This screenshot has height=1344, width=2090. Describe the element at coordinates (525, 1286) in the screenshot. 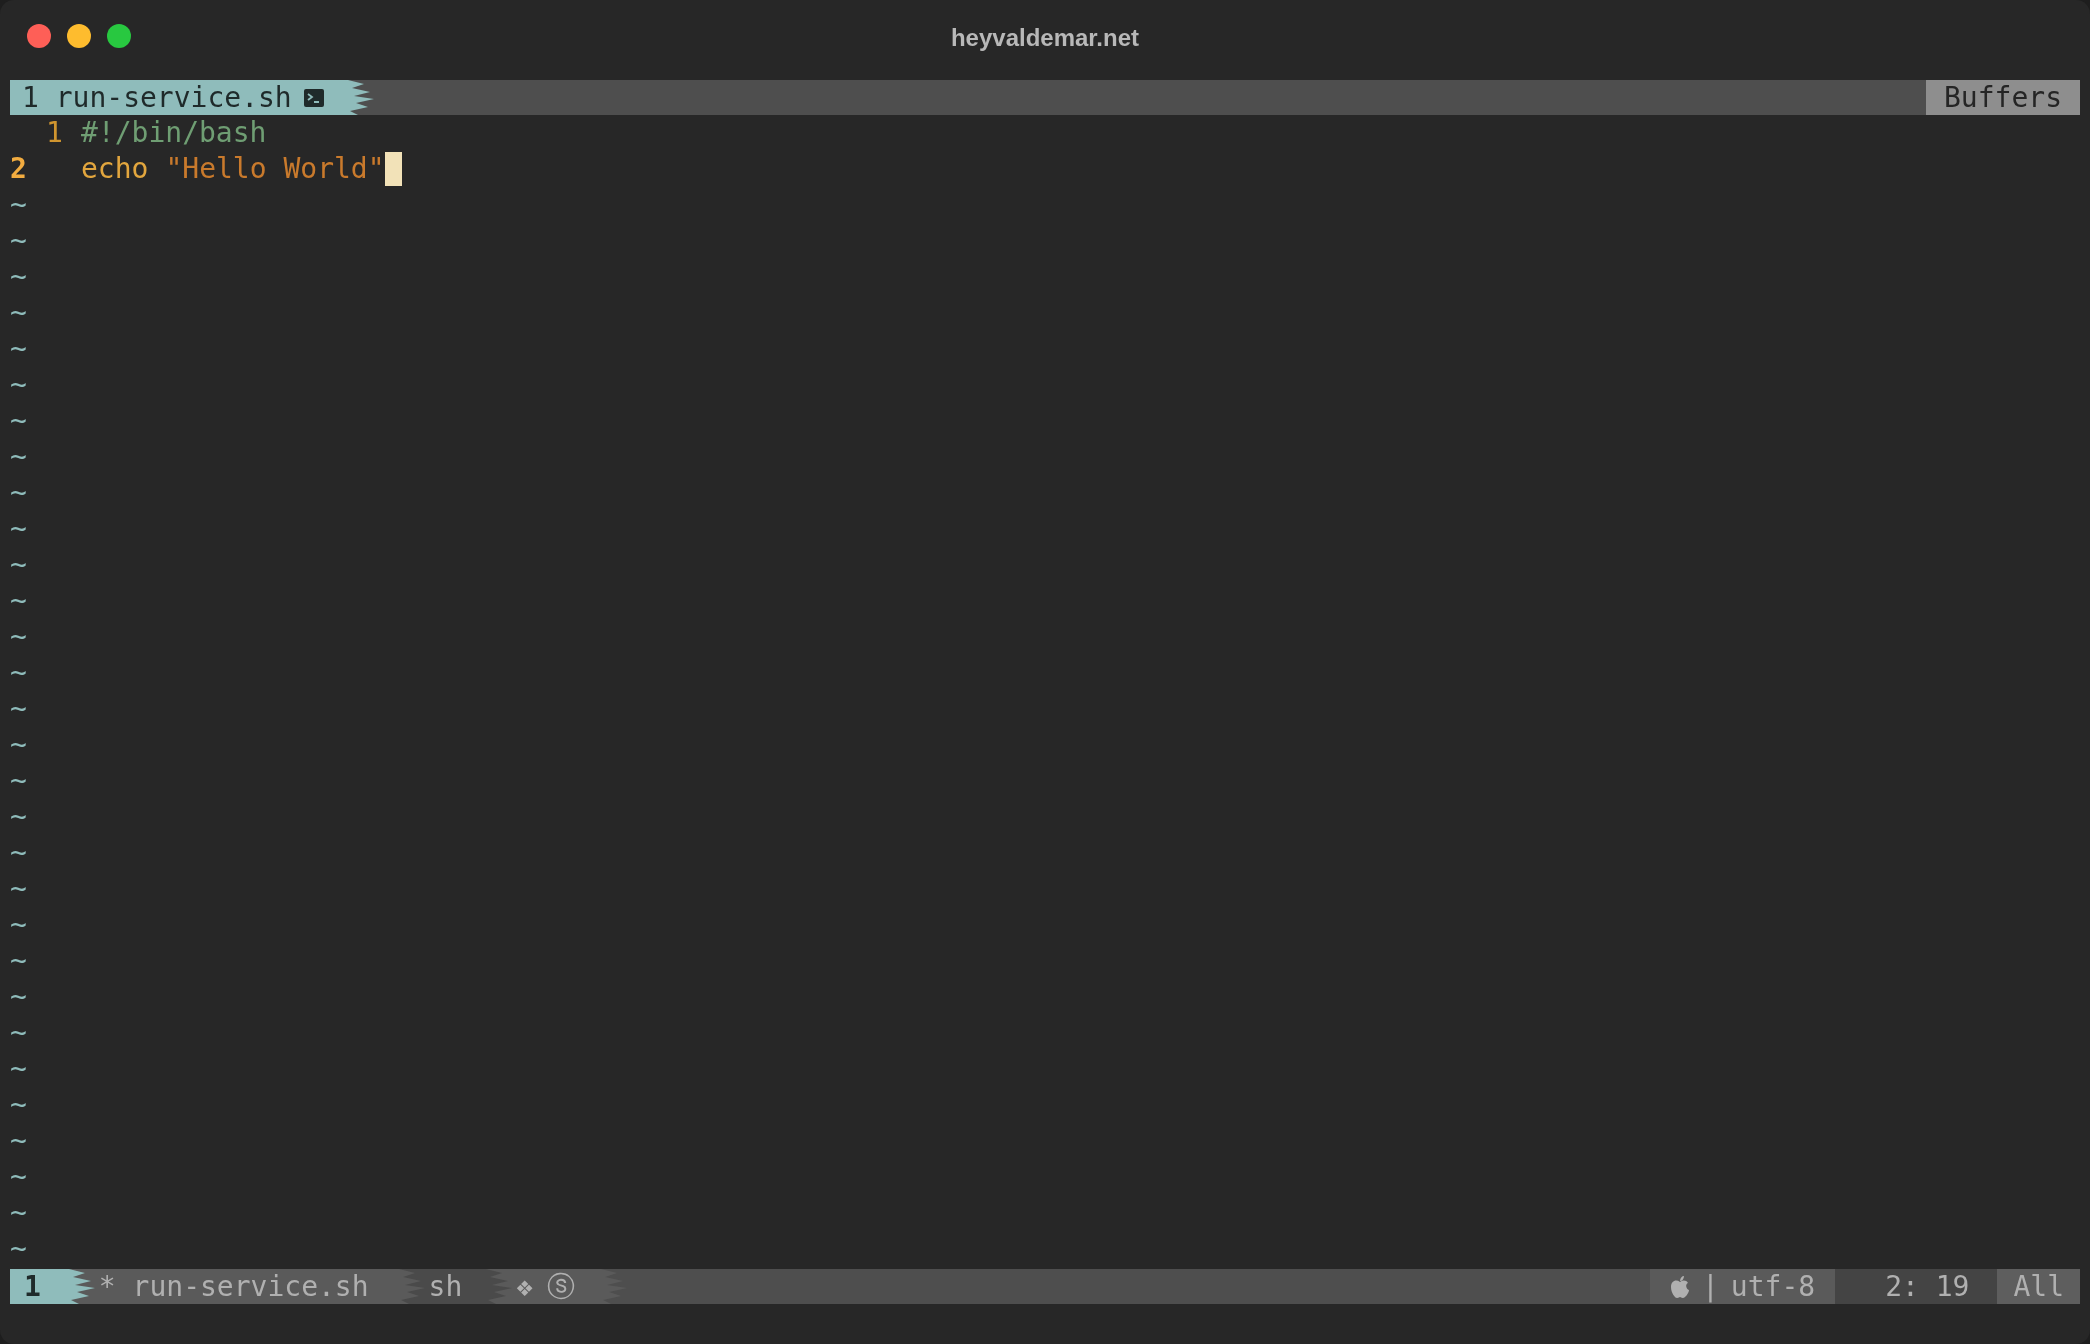

I see `status-symbol: ❖` at that location.